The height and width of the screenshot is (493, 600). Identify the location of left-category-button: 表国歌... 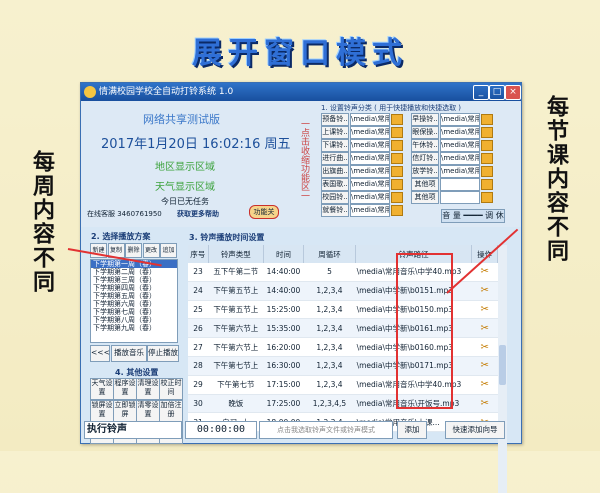
(335, 184).